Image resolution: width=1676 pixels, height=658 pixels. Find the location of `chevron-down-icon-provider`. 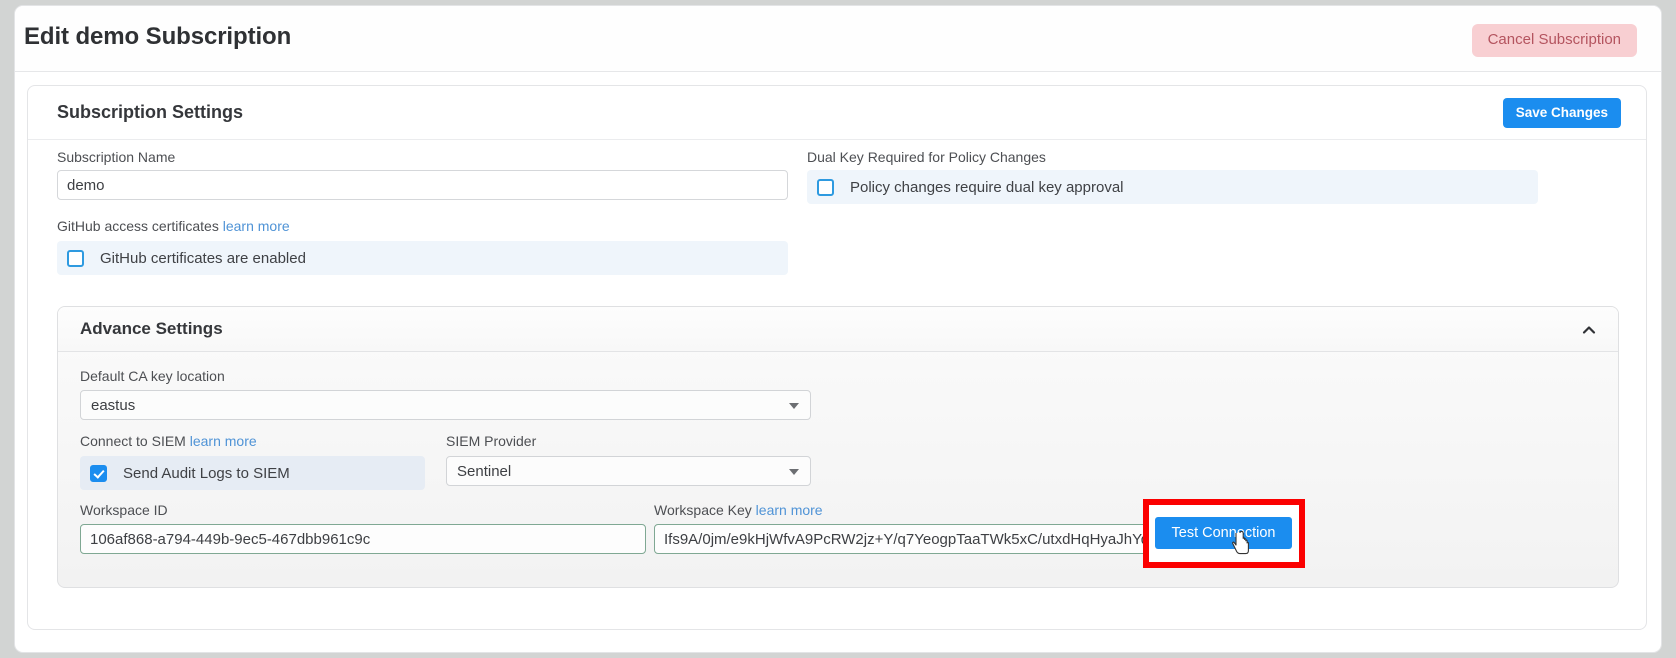

chevron-down-icon-provider is located at coordinates (794, 472).